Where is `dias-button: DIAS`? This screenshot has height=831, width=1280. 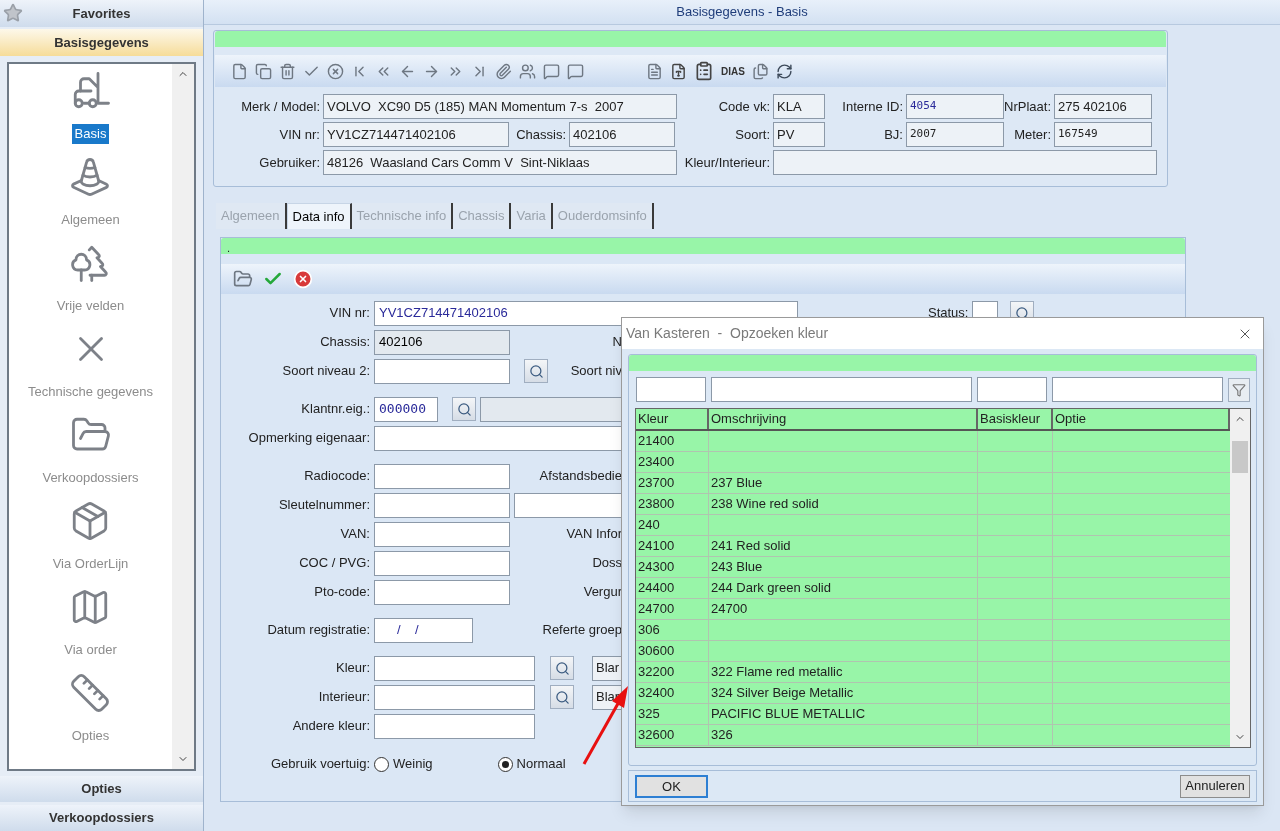 dias-button: DIAS is located at coordinates (733, 71).